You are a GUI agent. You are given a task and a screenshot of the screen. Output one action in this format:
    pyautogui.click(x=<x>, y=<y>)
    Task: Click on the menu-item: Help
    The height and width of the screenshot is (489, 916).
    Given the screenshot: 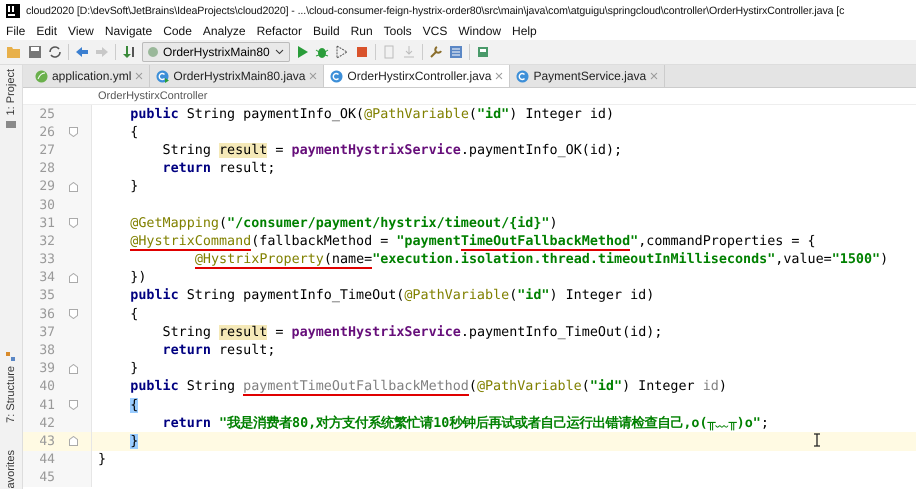 What is the action you would take?
    pyautogui.click(x=524, y=31)
    